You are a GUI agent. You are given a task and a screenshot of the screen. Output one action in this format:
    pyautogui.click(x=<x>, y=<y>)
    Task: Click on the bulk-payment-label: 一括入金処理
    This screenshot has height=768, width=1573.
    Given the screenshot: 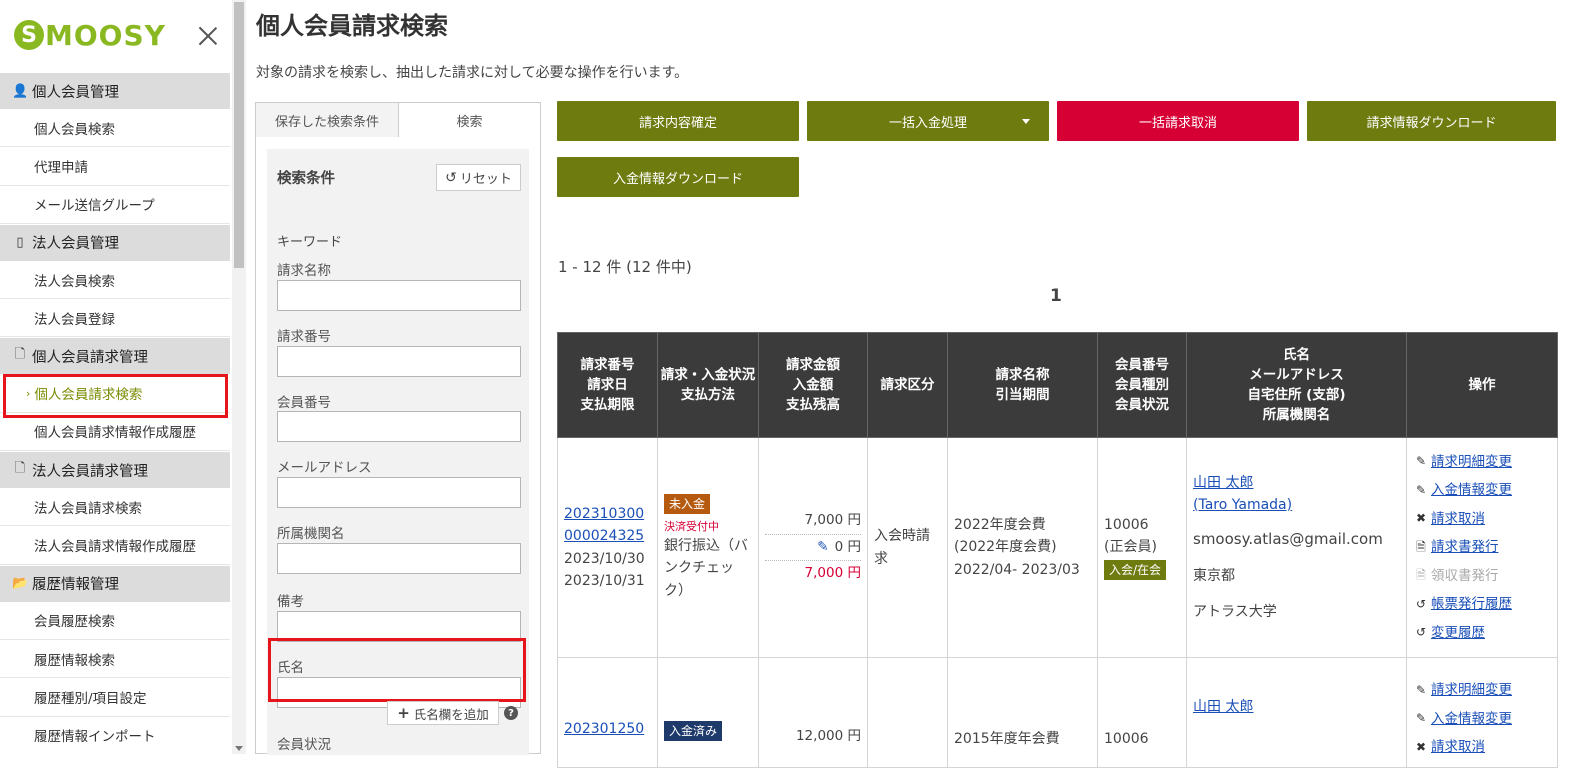 What is the action you would take?
    pyautogui.click(x=927, y=123)
    